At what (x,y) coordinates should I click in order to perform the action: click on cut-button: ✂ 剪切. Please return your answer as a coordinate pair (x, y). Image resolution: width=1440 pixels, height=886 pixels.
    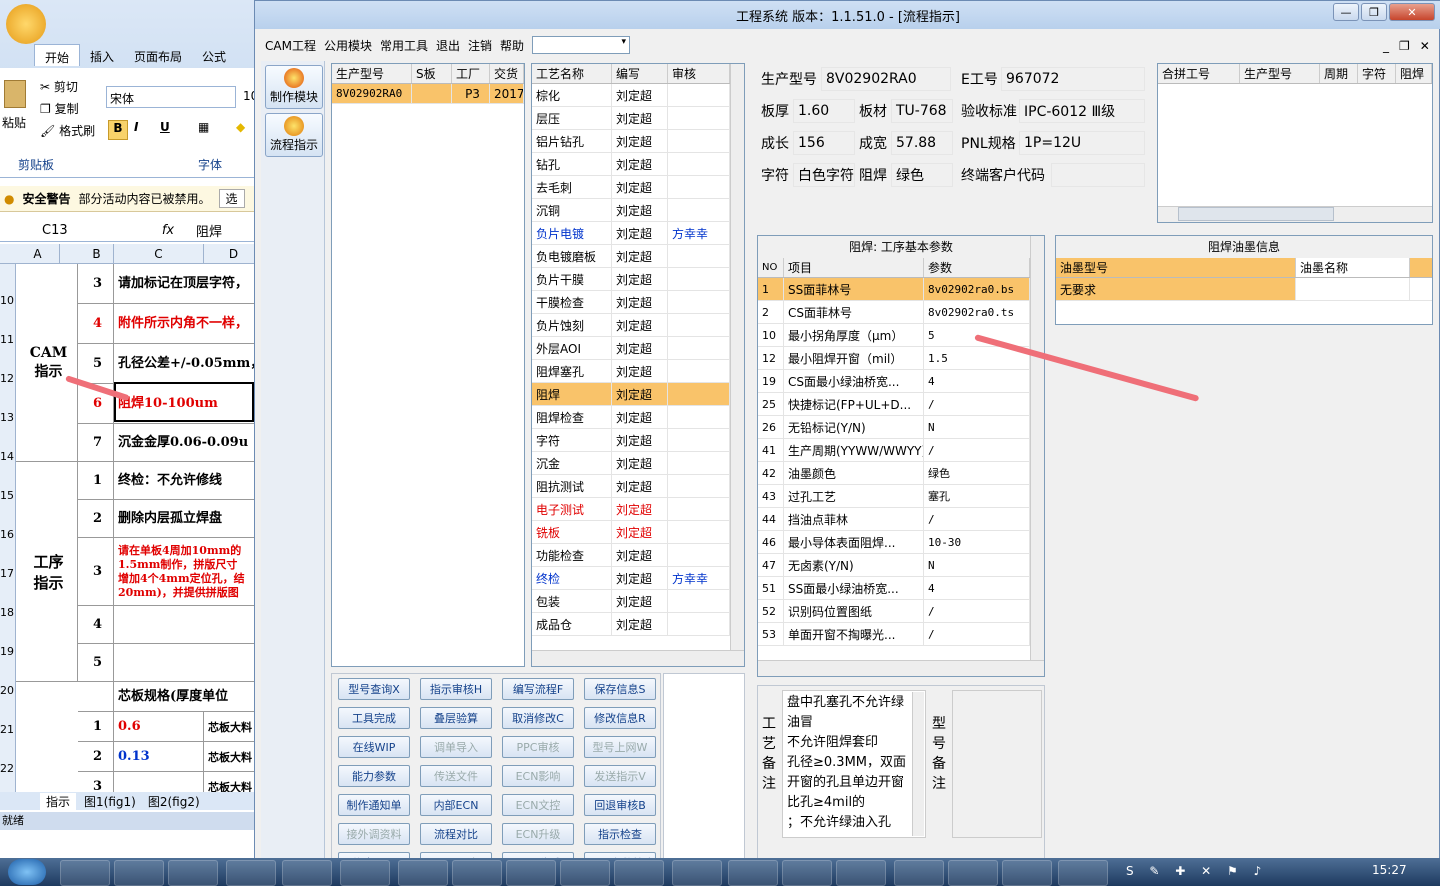
    Looking at the image, I should click on (59, 86).